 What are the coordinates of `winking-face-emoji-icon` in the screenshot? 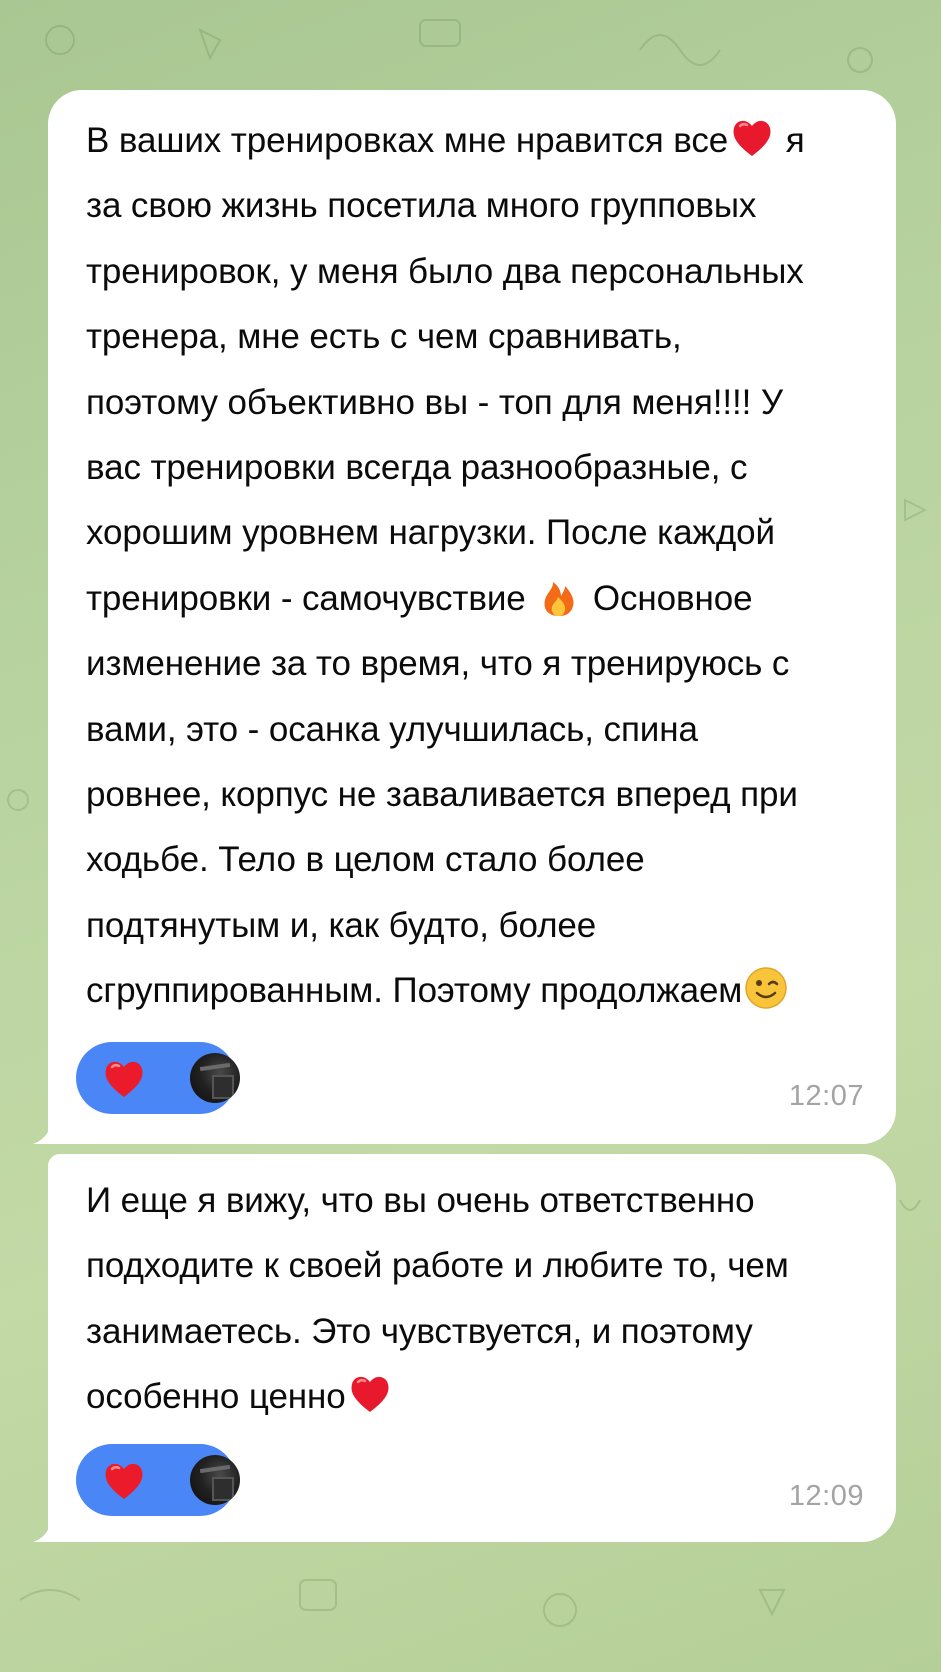 It's located at (766, 988).